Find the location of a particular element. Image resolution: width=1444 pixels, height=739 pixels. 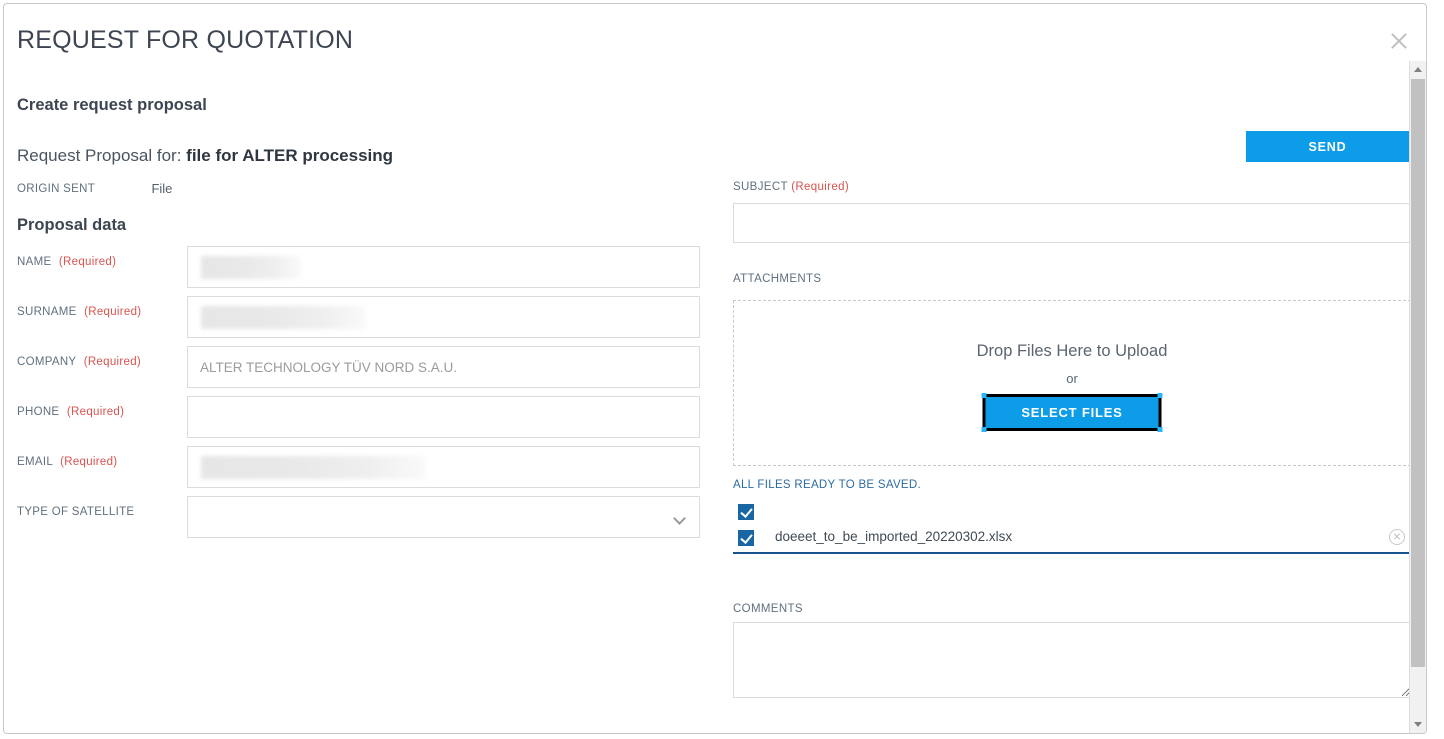

attached-files-list: doeeet_to_be_imported_20220302.xlsx is located at coordinates (1072, 527).